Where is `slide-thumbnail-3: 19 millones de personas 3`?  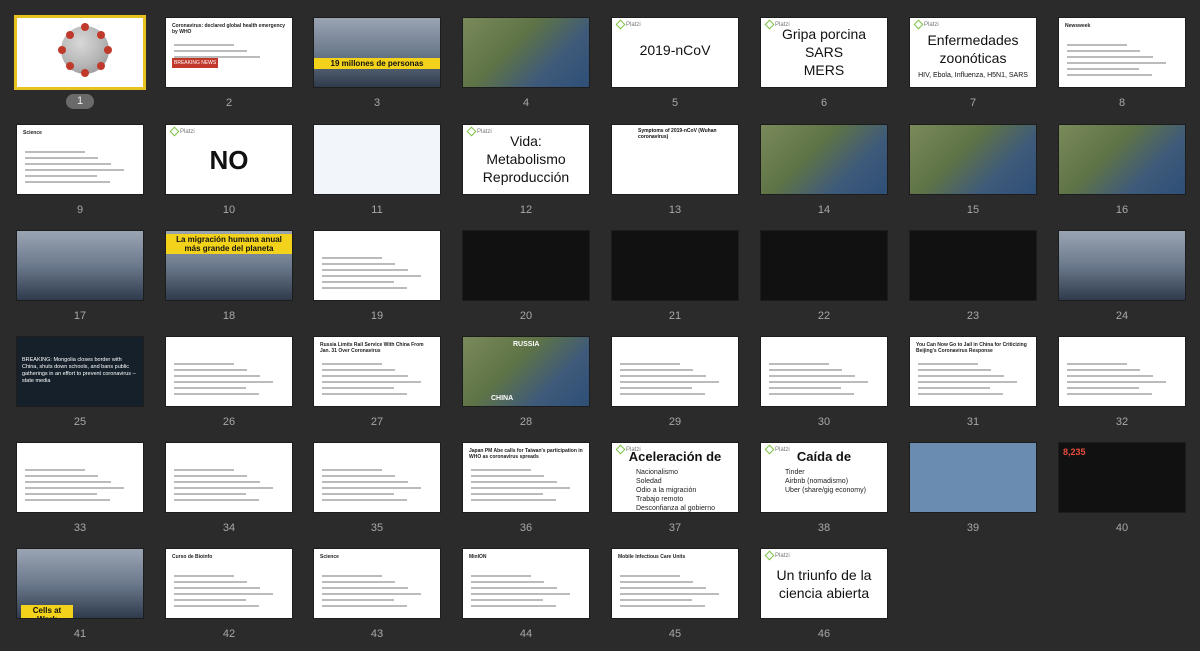 slide-thumbnail-3: 19 millones de personas 3 is located at coordinates (378, 67).